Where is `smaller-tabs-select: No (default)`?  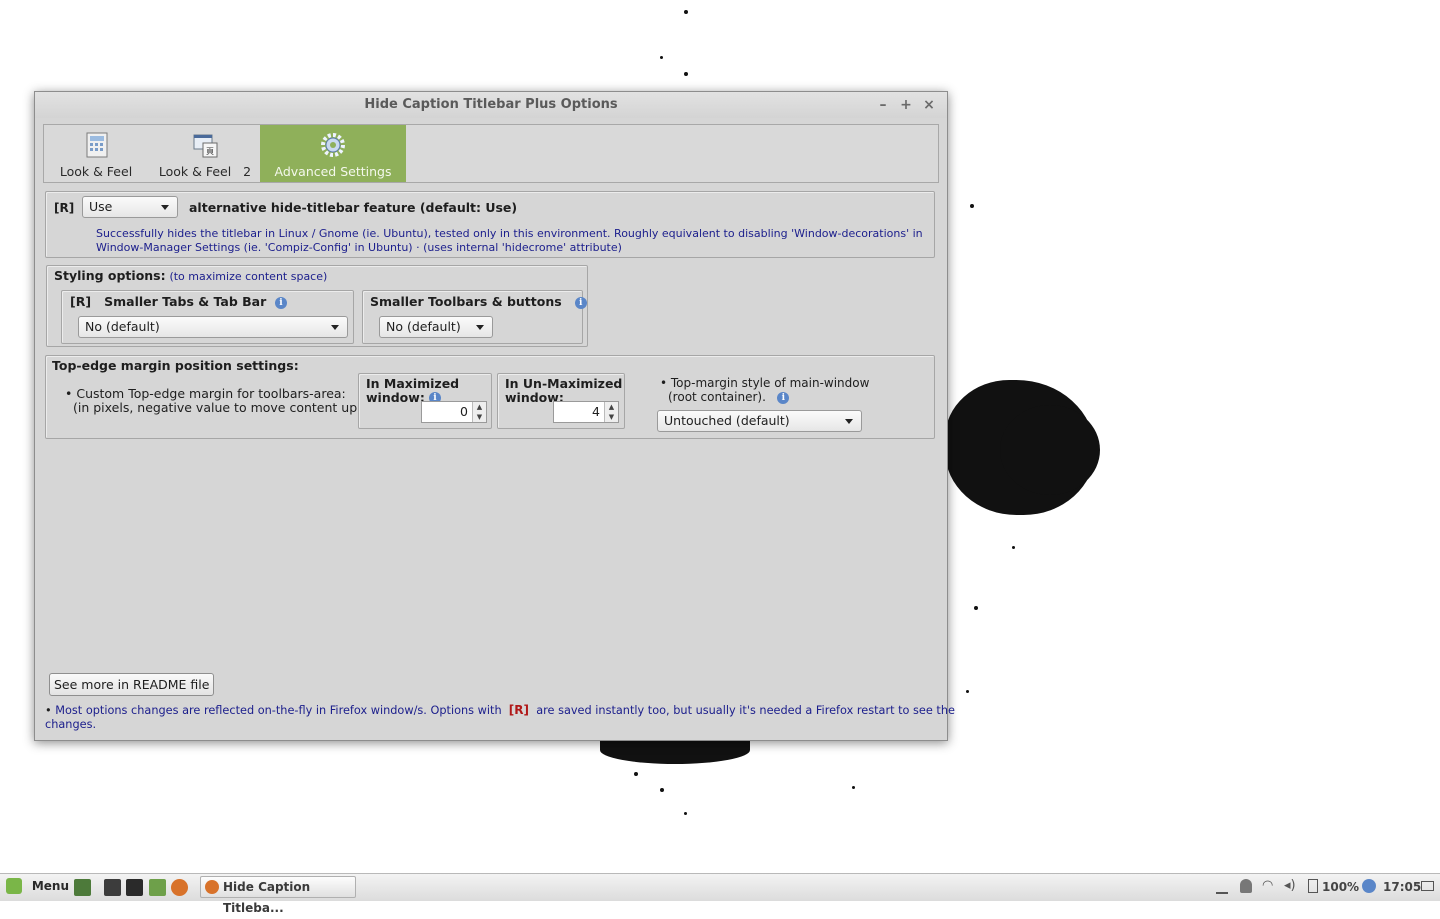
smaller-tabs-select: No (default) is located at coordinates (213, 327).